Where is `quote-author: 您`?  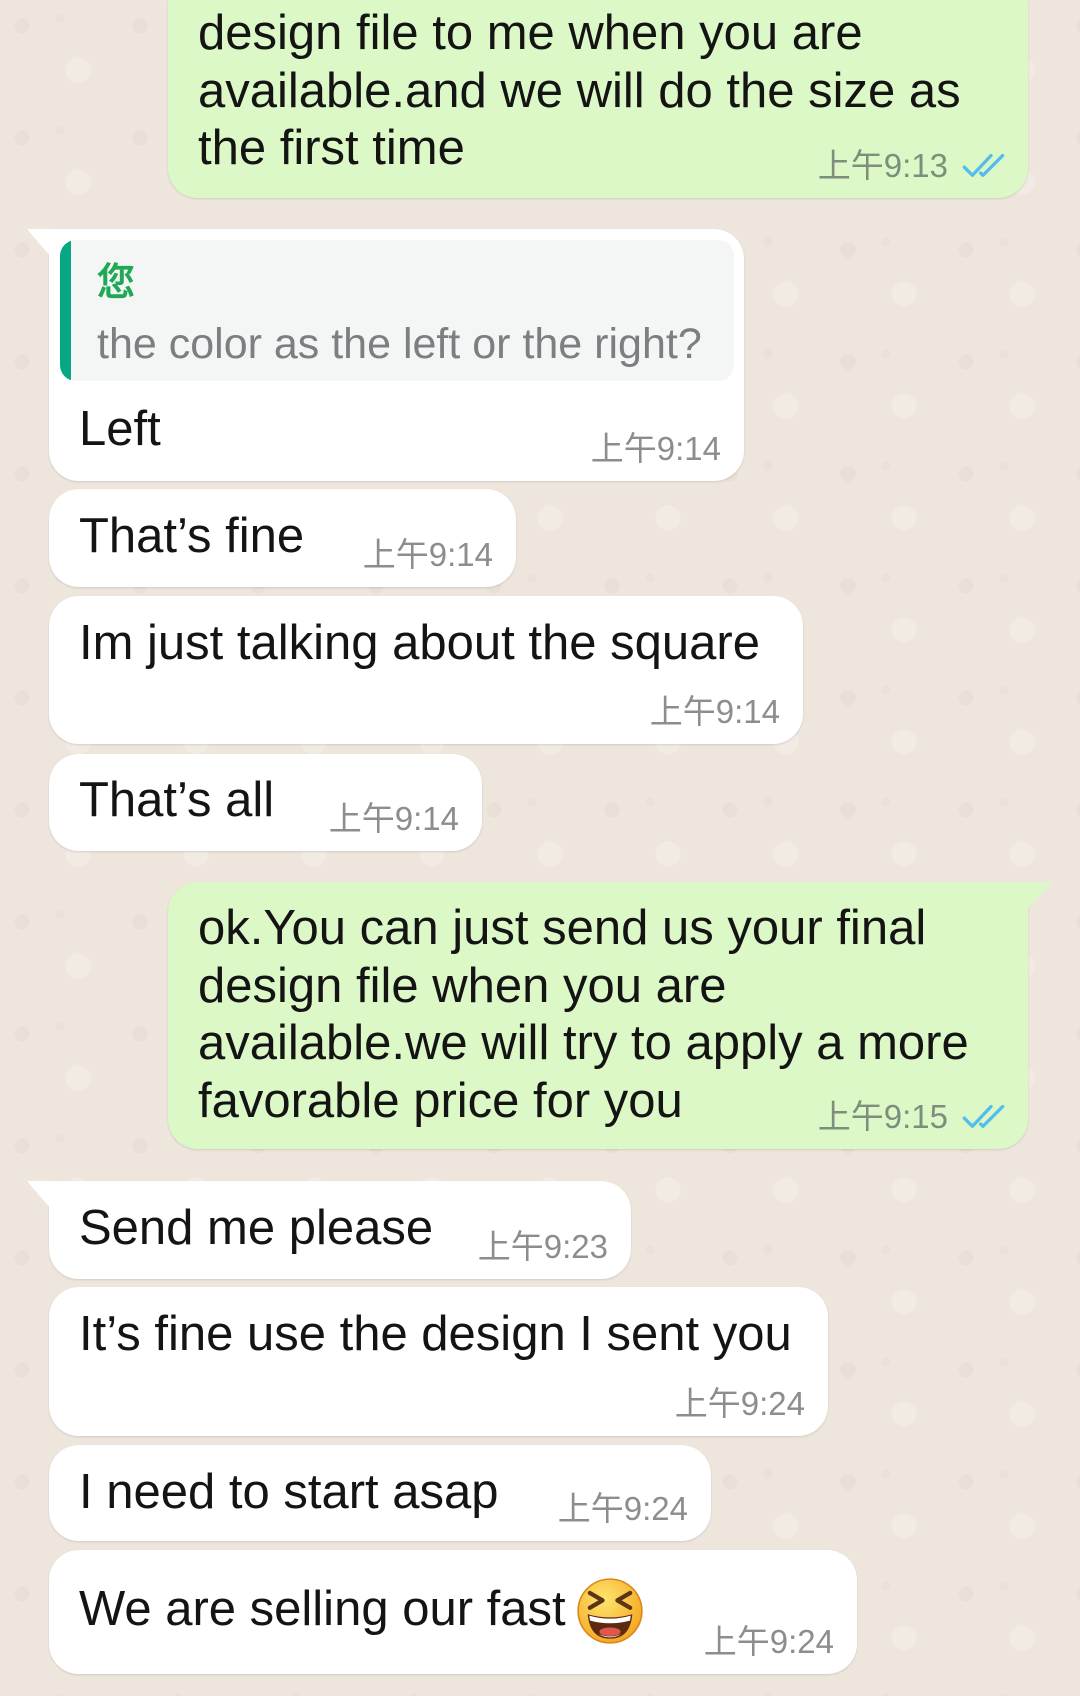 quote-author: 您 is located at coordinates (116, 283).